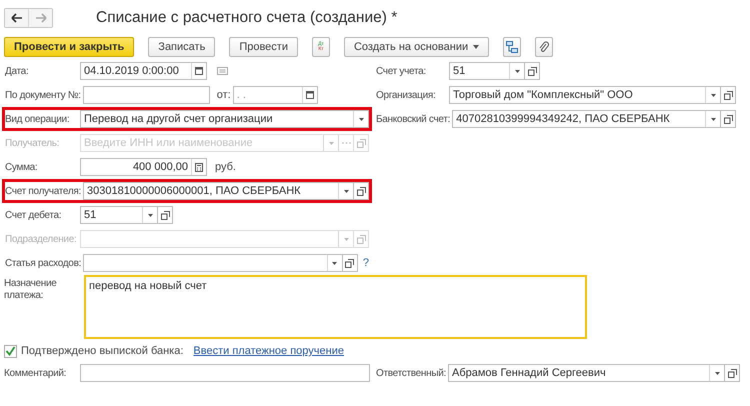  I want to click on checkbox-label: Подтверждено выпиской банка:, so click(102, 351).